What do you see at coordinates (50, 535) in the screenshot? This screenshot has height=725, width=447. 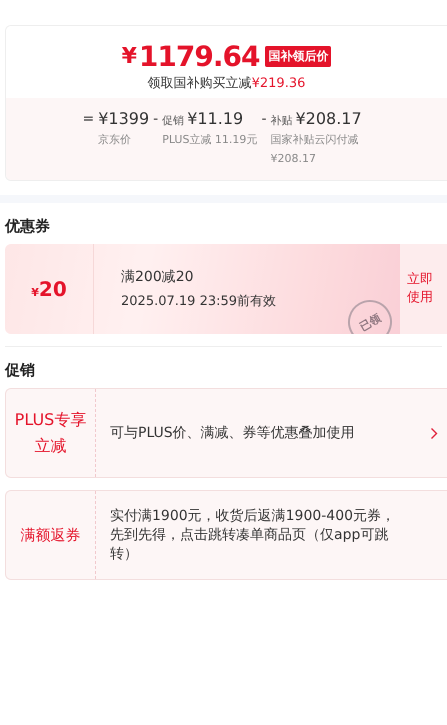 I see `promotion-tag: 满额返券` at bounding box center [50, 535].